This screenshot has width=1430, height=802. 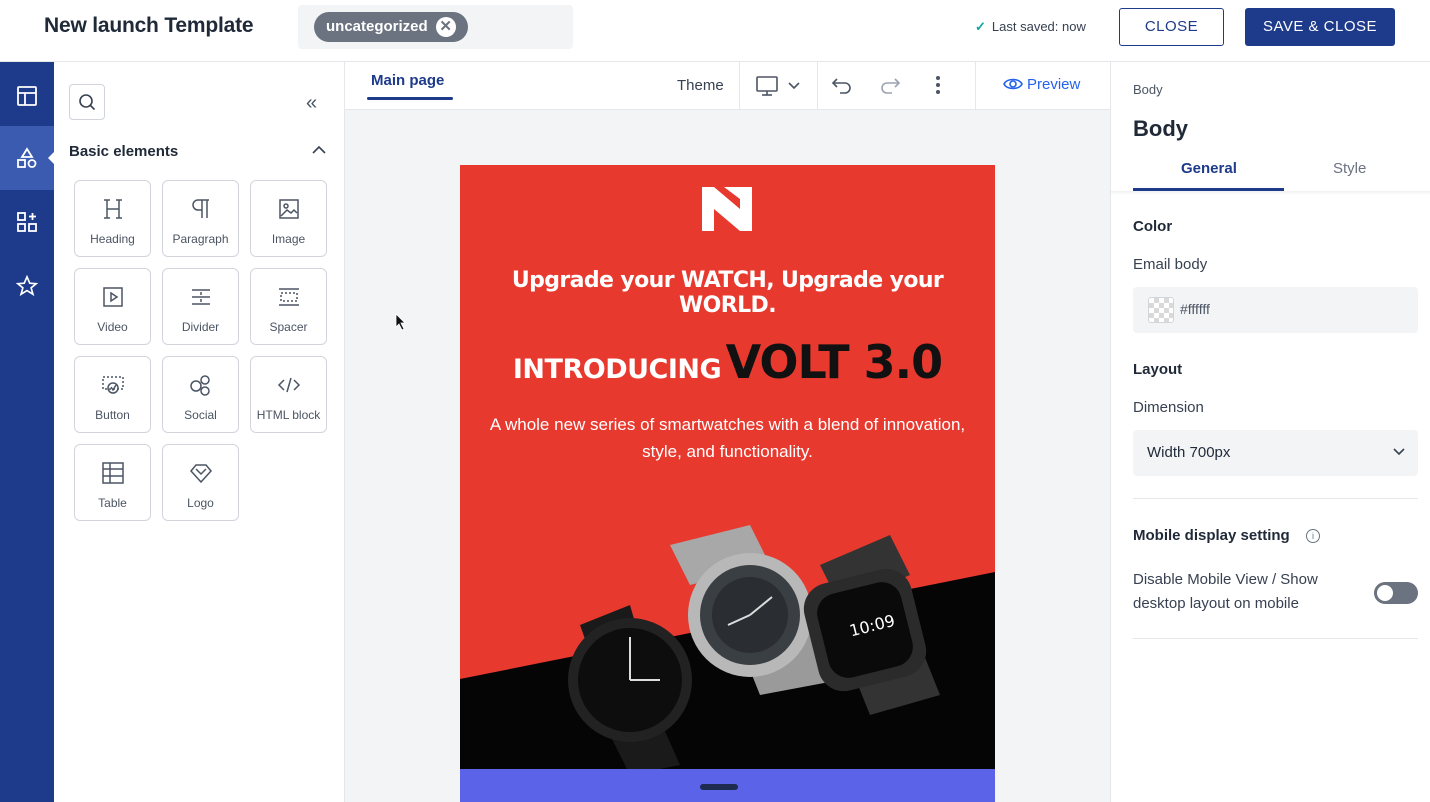 I want to click on eye-icon, so click(x=1013, y=84).